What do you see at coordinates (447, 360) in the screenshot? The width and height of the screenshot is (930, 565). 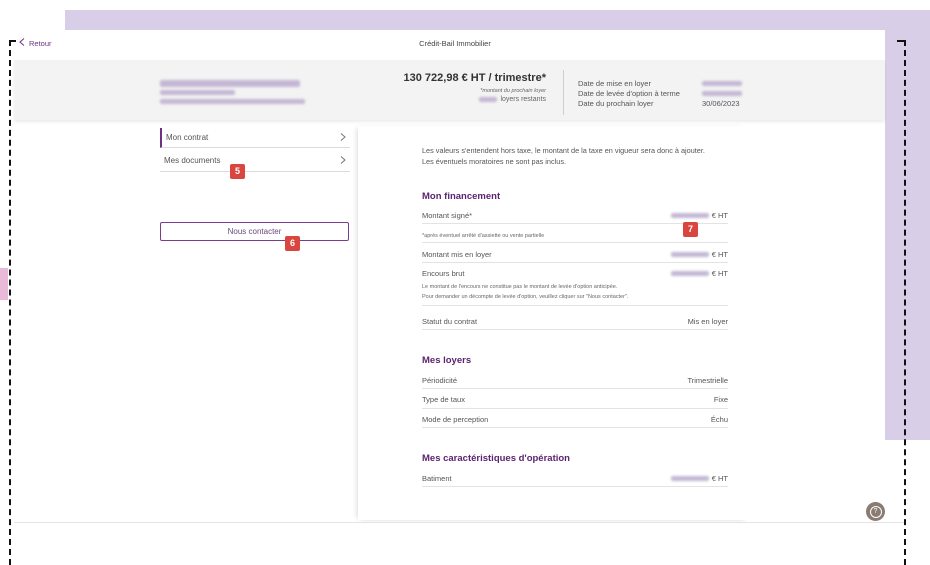 I see `section-title-loyers: Mes loyers` at bounding box center [447, 360].